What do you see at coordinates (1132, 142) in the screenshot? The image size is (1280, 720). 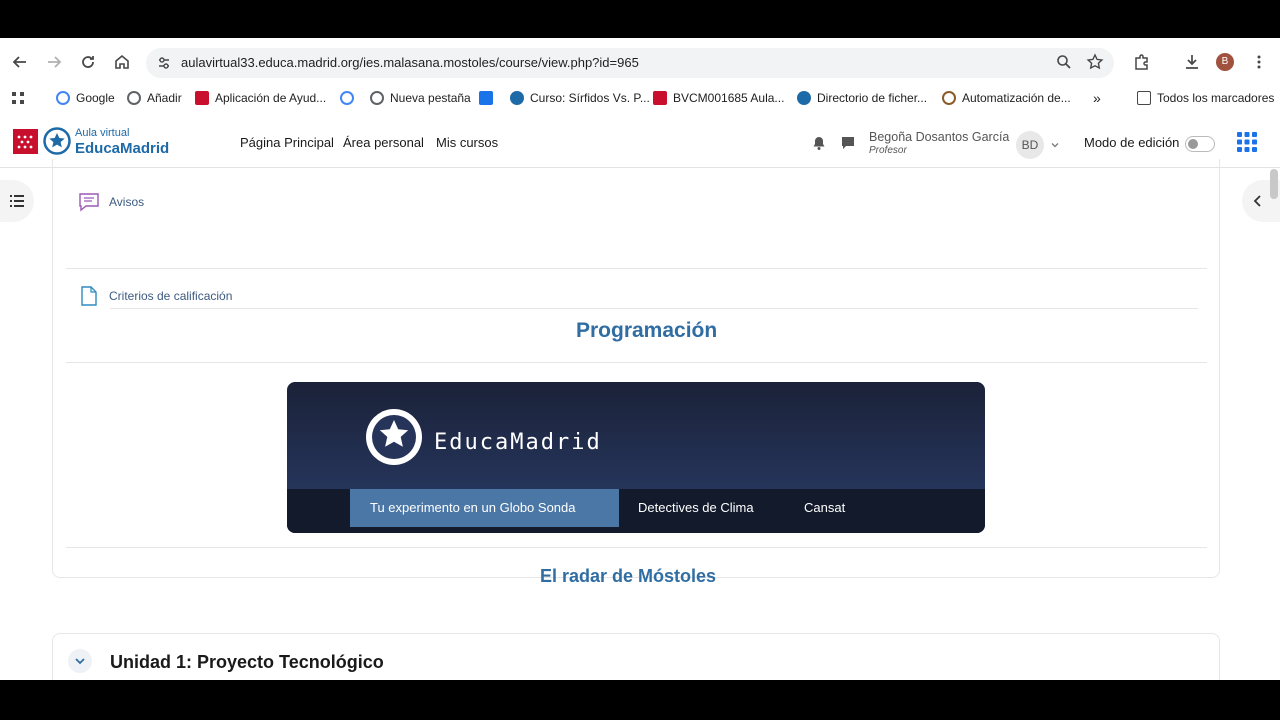 I see `edit-mode-label: Modo de edición` at bounding box center [1132, 142].